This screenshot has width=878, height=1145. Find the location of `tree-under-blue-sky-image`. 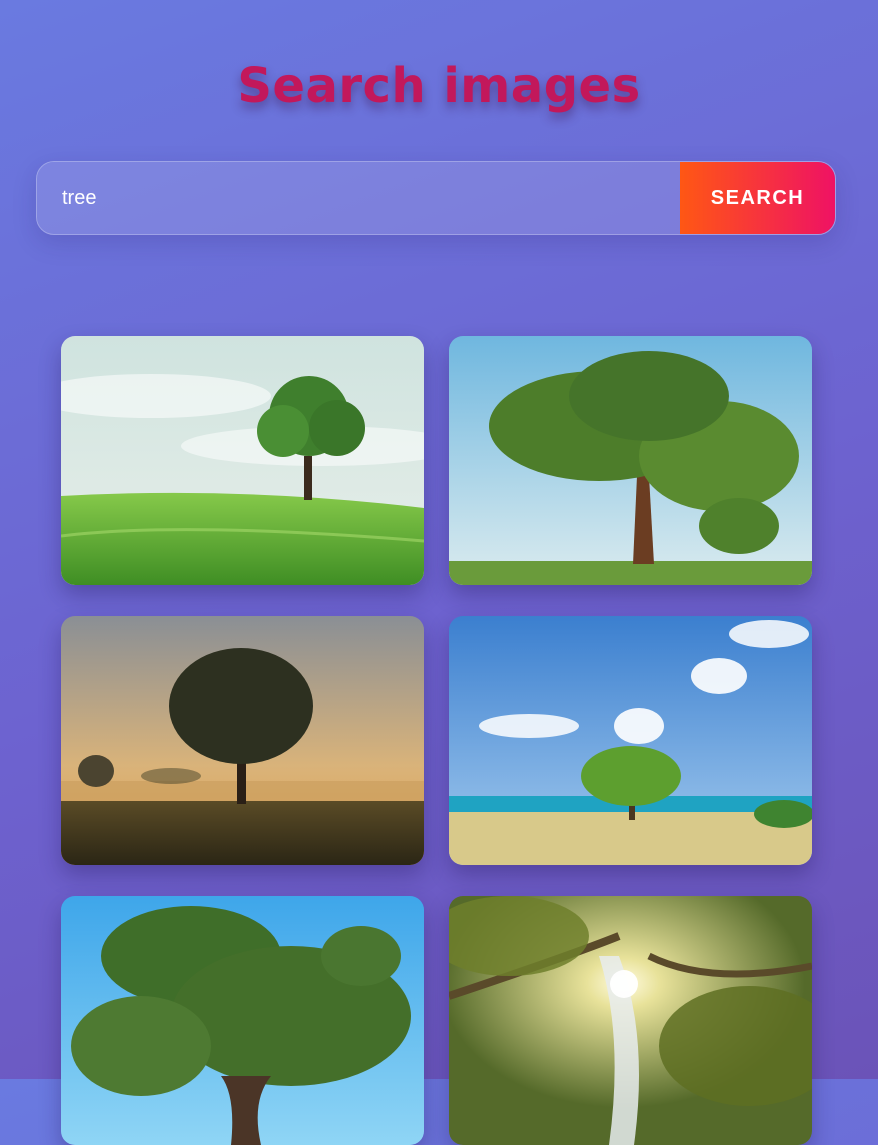

tree-under-blue-sky-image is located at coordinates (242, 1020).